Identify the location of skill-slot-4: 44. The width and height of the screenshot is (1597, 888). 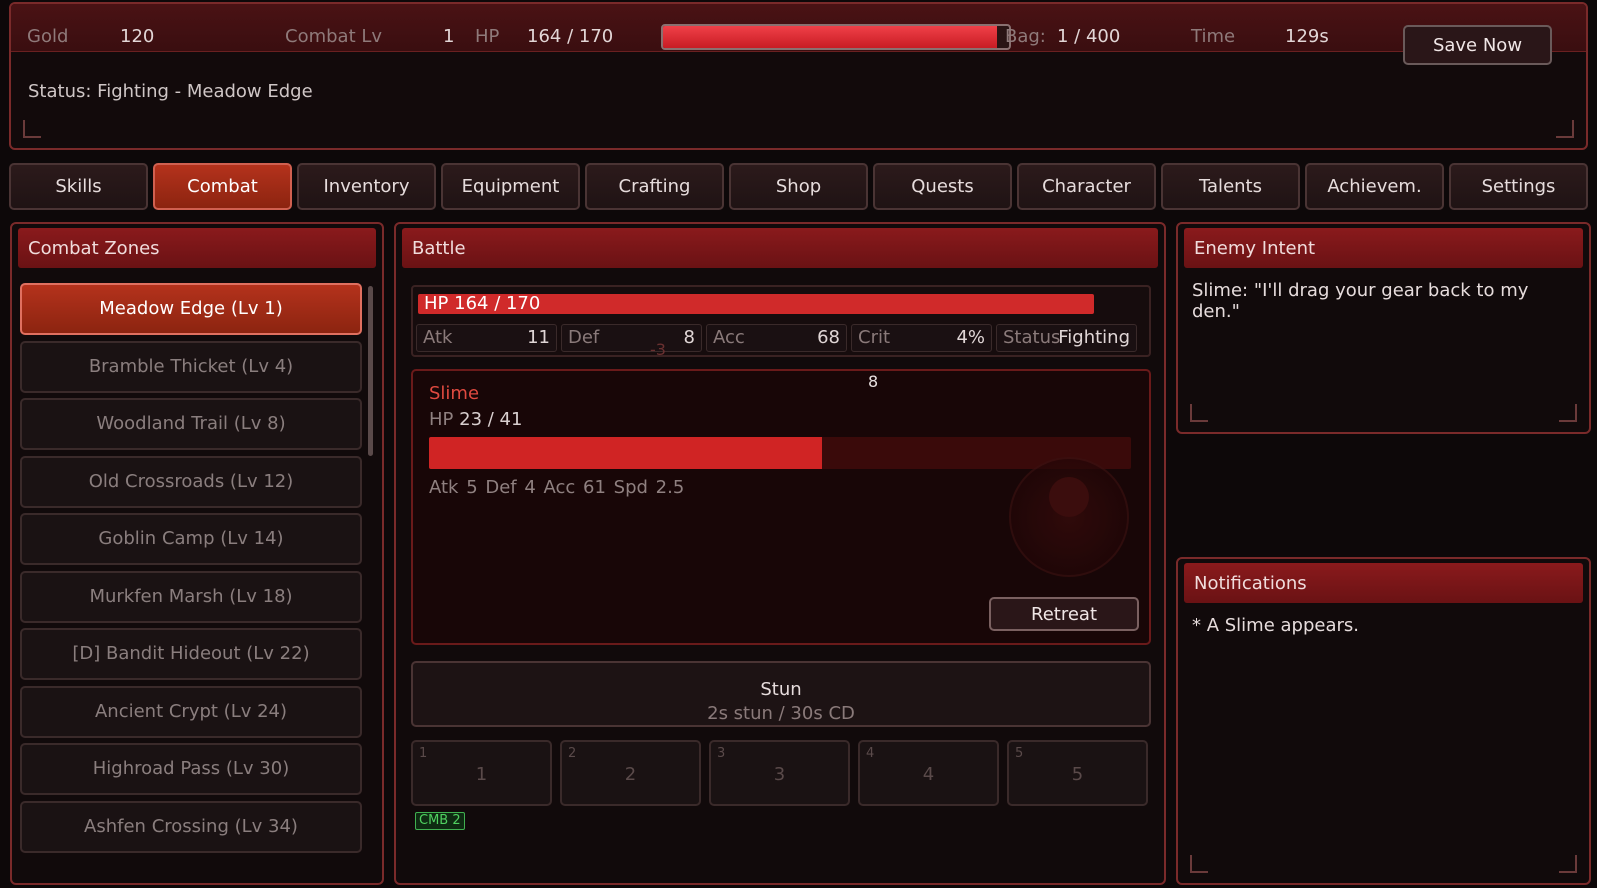
(928, 773).